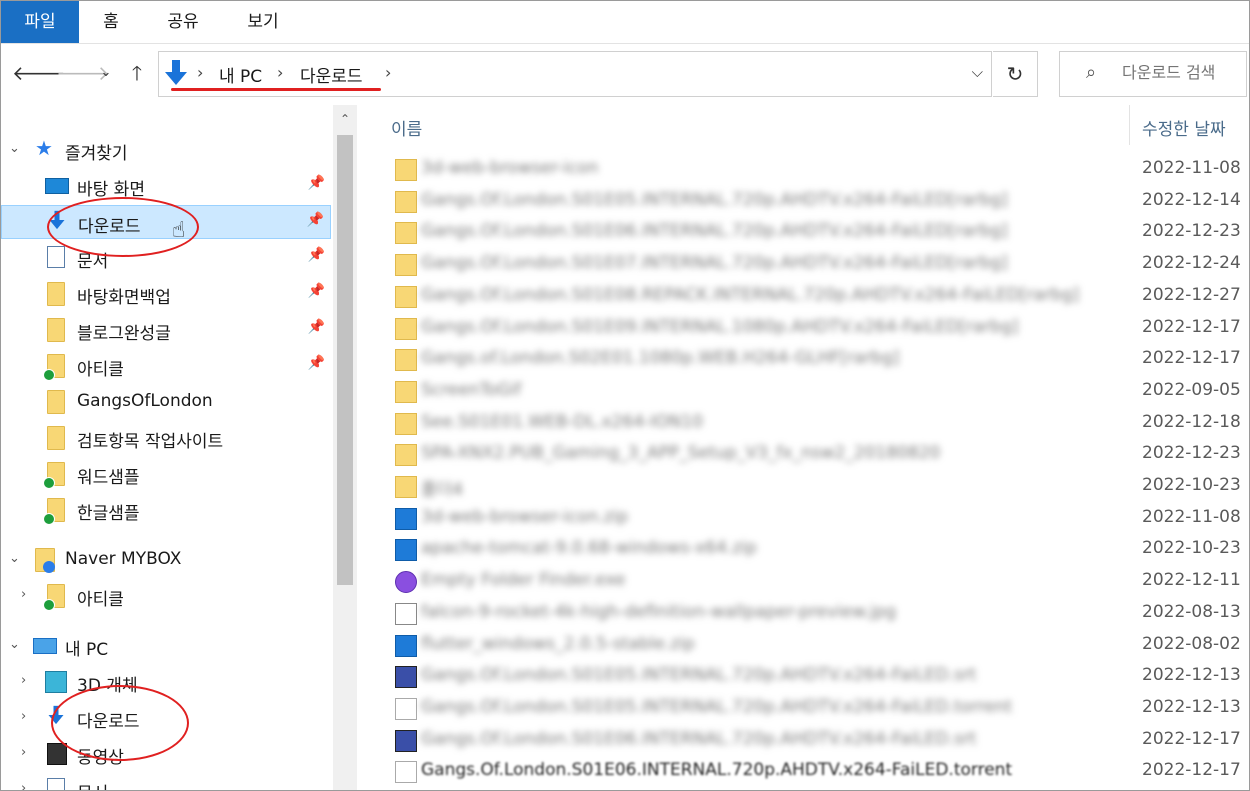  I want to click on chevron-up-icon: ⌃, so click(345, 119).